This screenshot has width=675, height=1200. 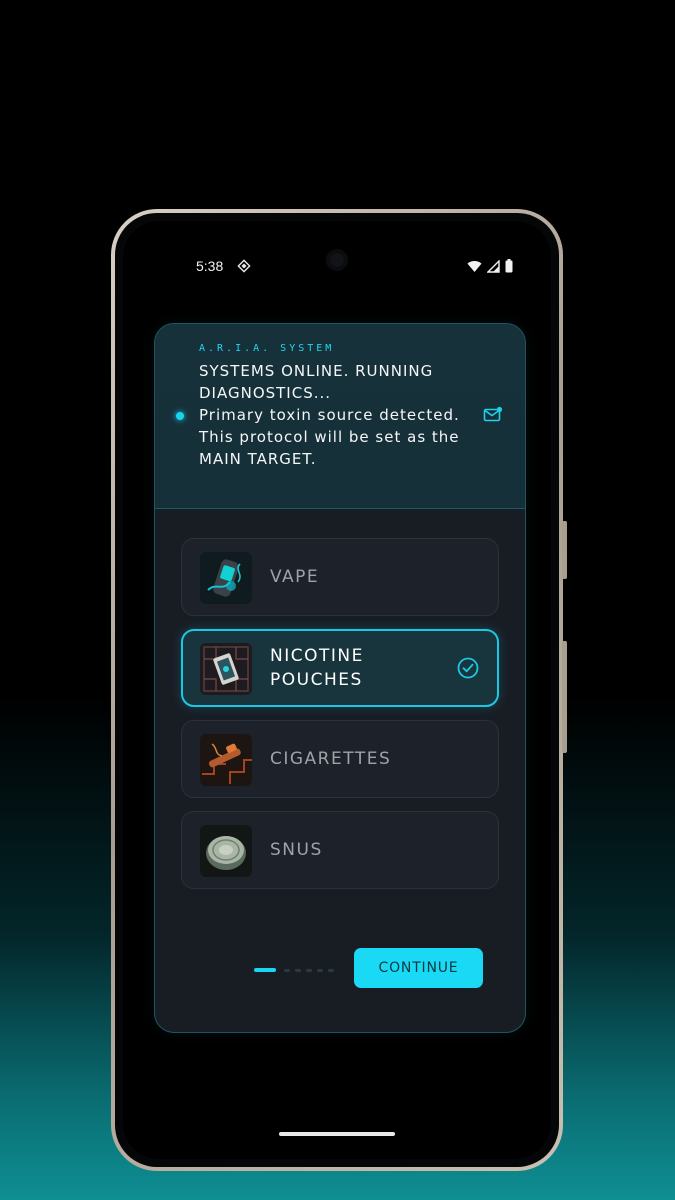 What do you see at coordinates (226, 669) in the screenshot?
I see `nicotine-pouches-image` at bounding box center [226, 669].